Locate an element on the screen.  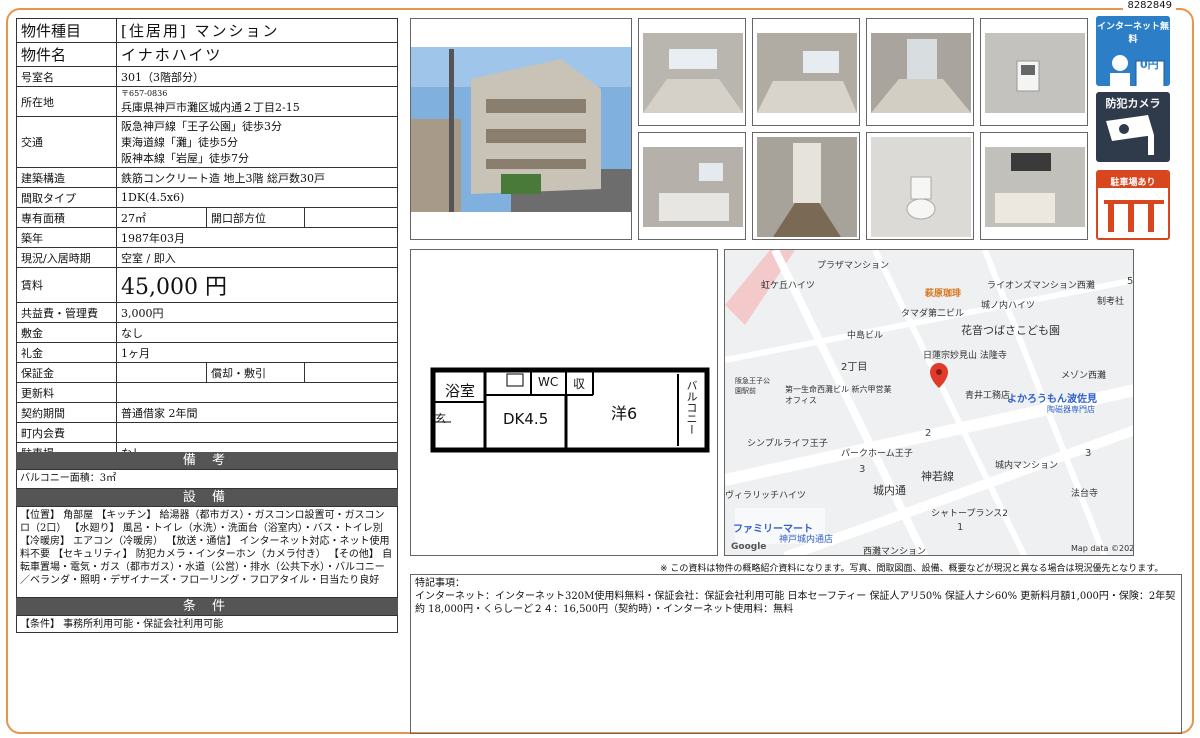
camera-icon is located at coordinates (1130, 135).